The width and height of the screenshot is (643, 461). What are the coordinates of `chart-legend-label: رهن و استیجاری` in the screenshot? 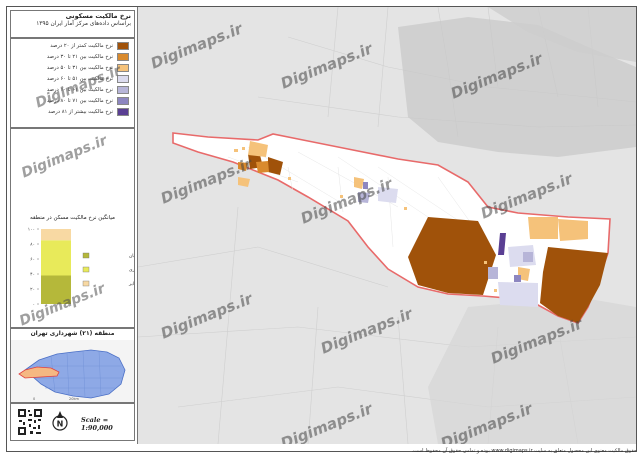 It's located at (131, 270).